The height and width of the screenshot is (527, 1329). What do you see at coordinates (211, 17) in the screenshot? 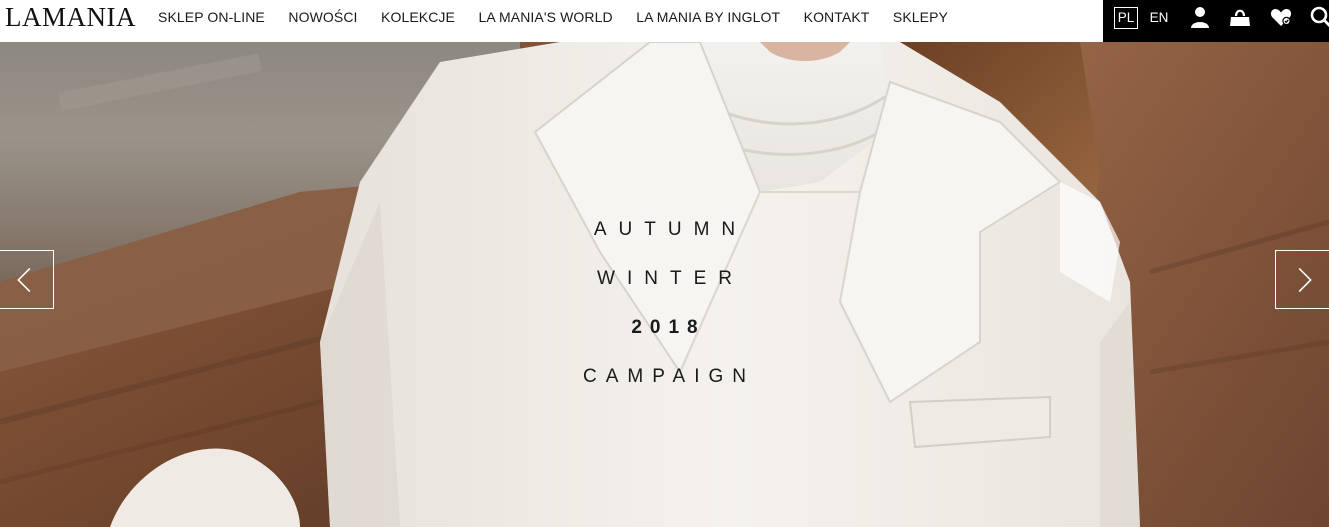
I see `nav-item-sklep-online: SKLEP ON-LINE` at bounding box center [211, 17].